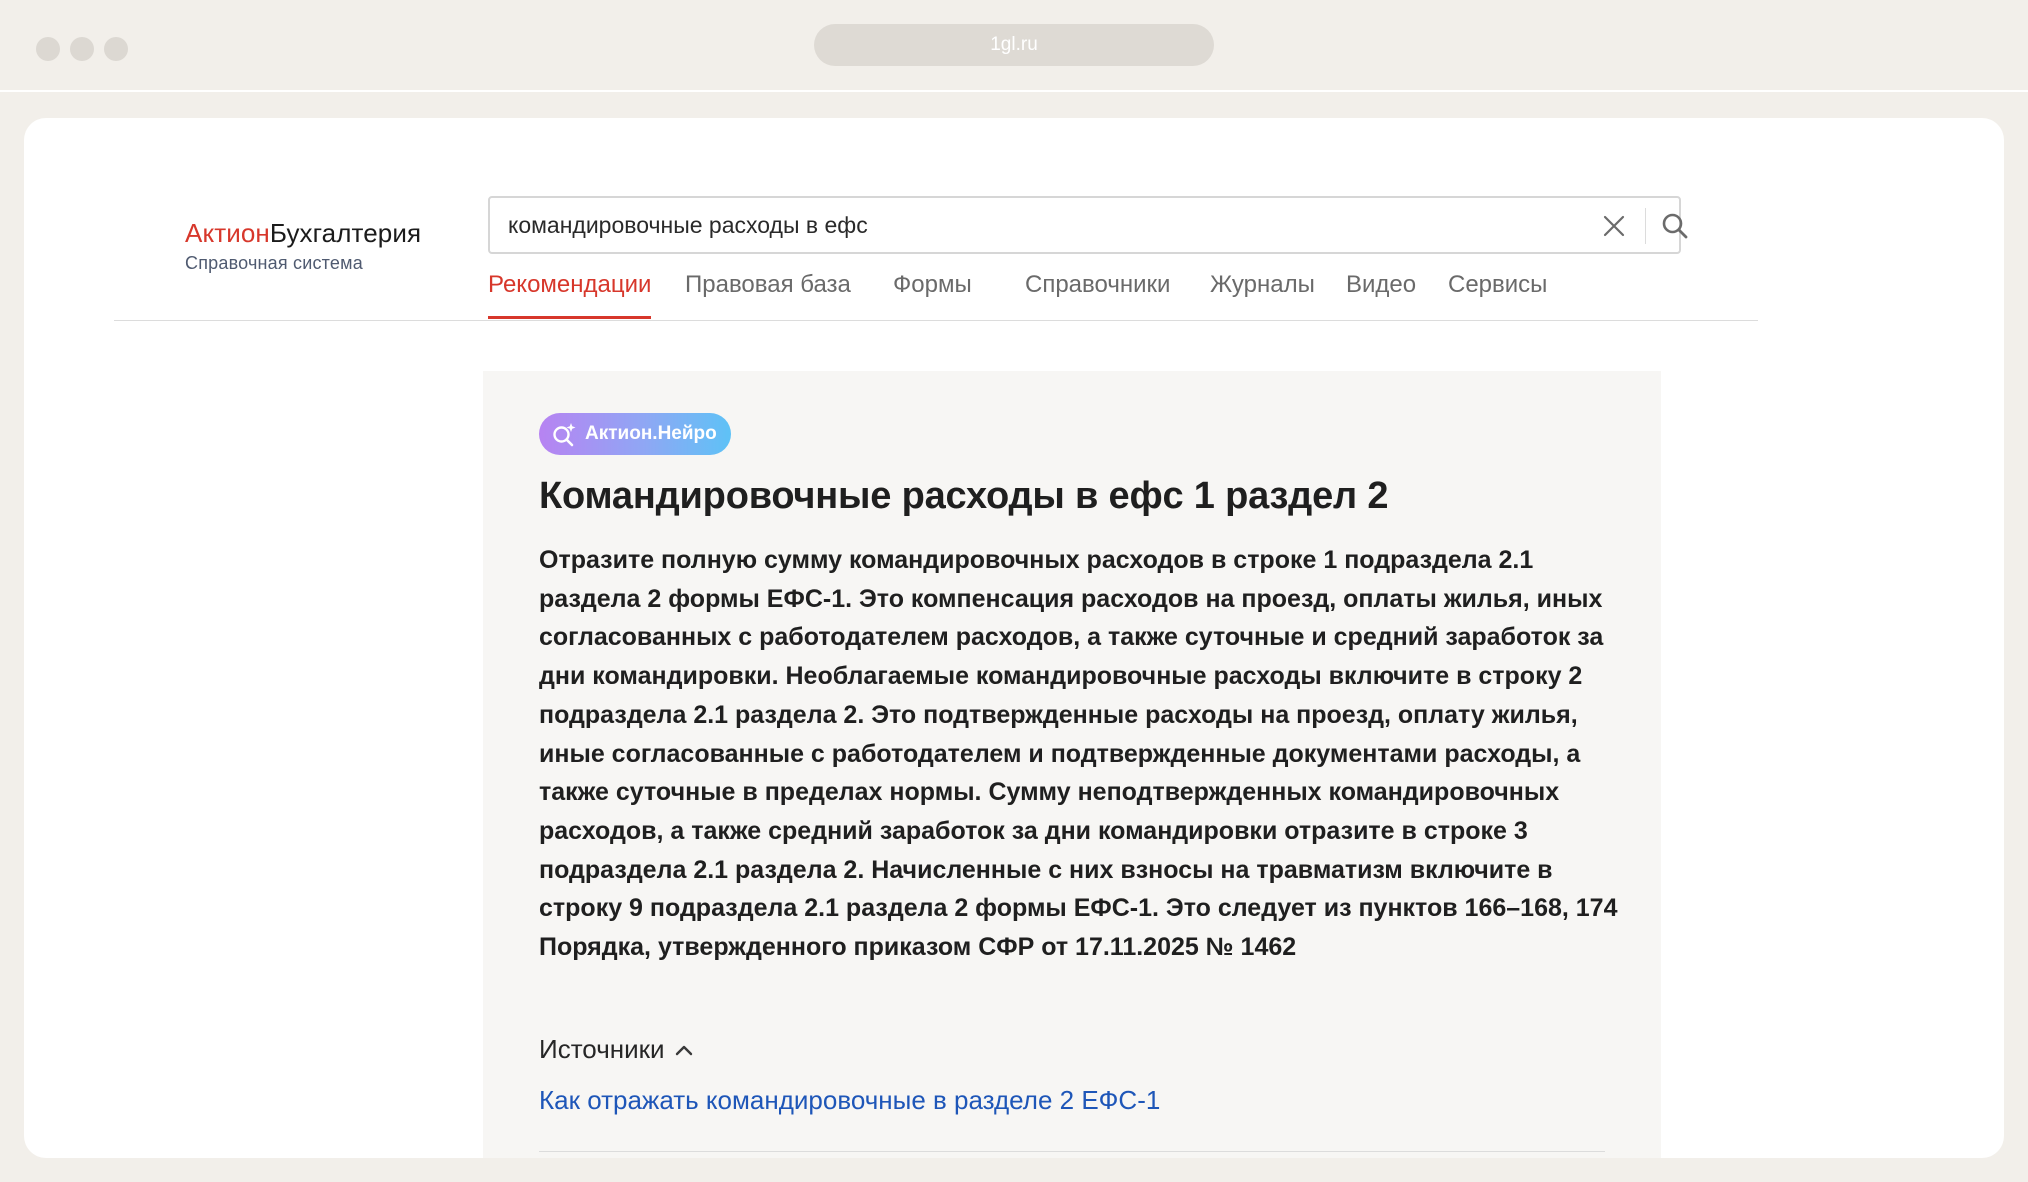 This screenshot has width=2028, height=1182. Describe the element at coordinates (1014, 91) in the screenshot. I see `chrome-divider` at that location.